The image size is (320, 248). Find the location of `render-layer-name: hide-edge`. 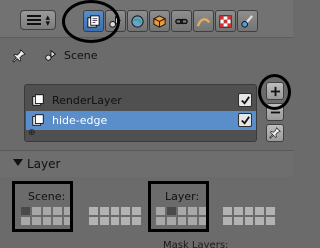

render-layer-name: hide-edge is located at coordinates (80, 120).